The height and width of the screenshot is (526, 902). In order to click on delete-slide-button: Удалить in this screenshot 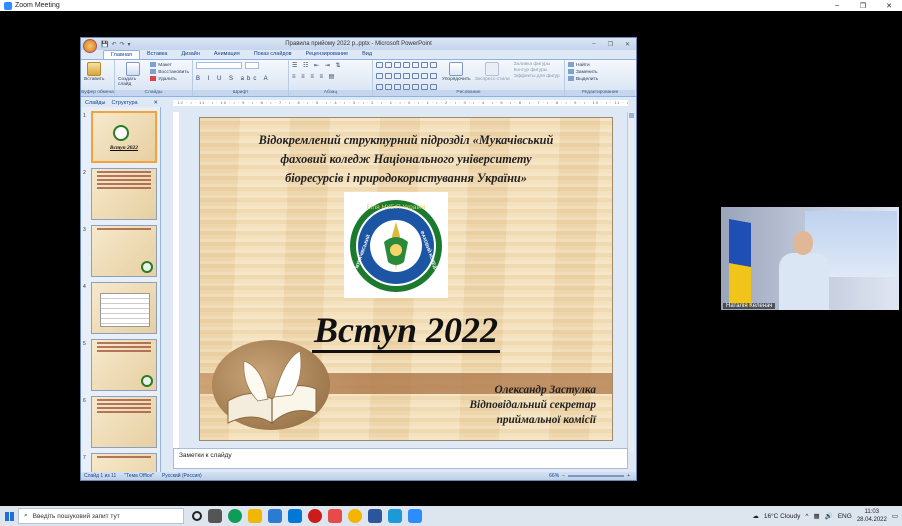, I will do `click(169, 79)`.